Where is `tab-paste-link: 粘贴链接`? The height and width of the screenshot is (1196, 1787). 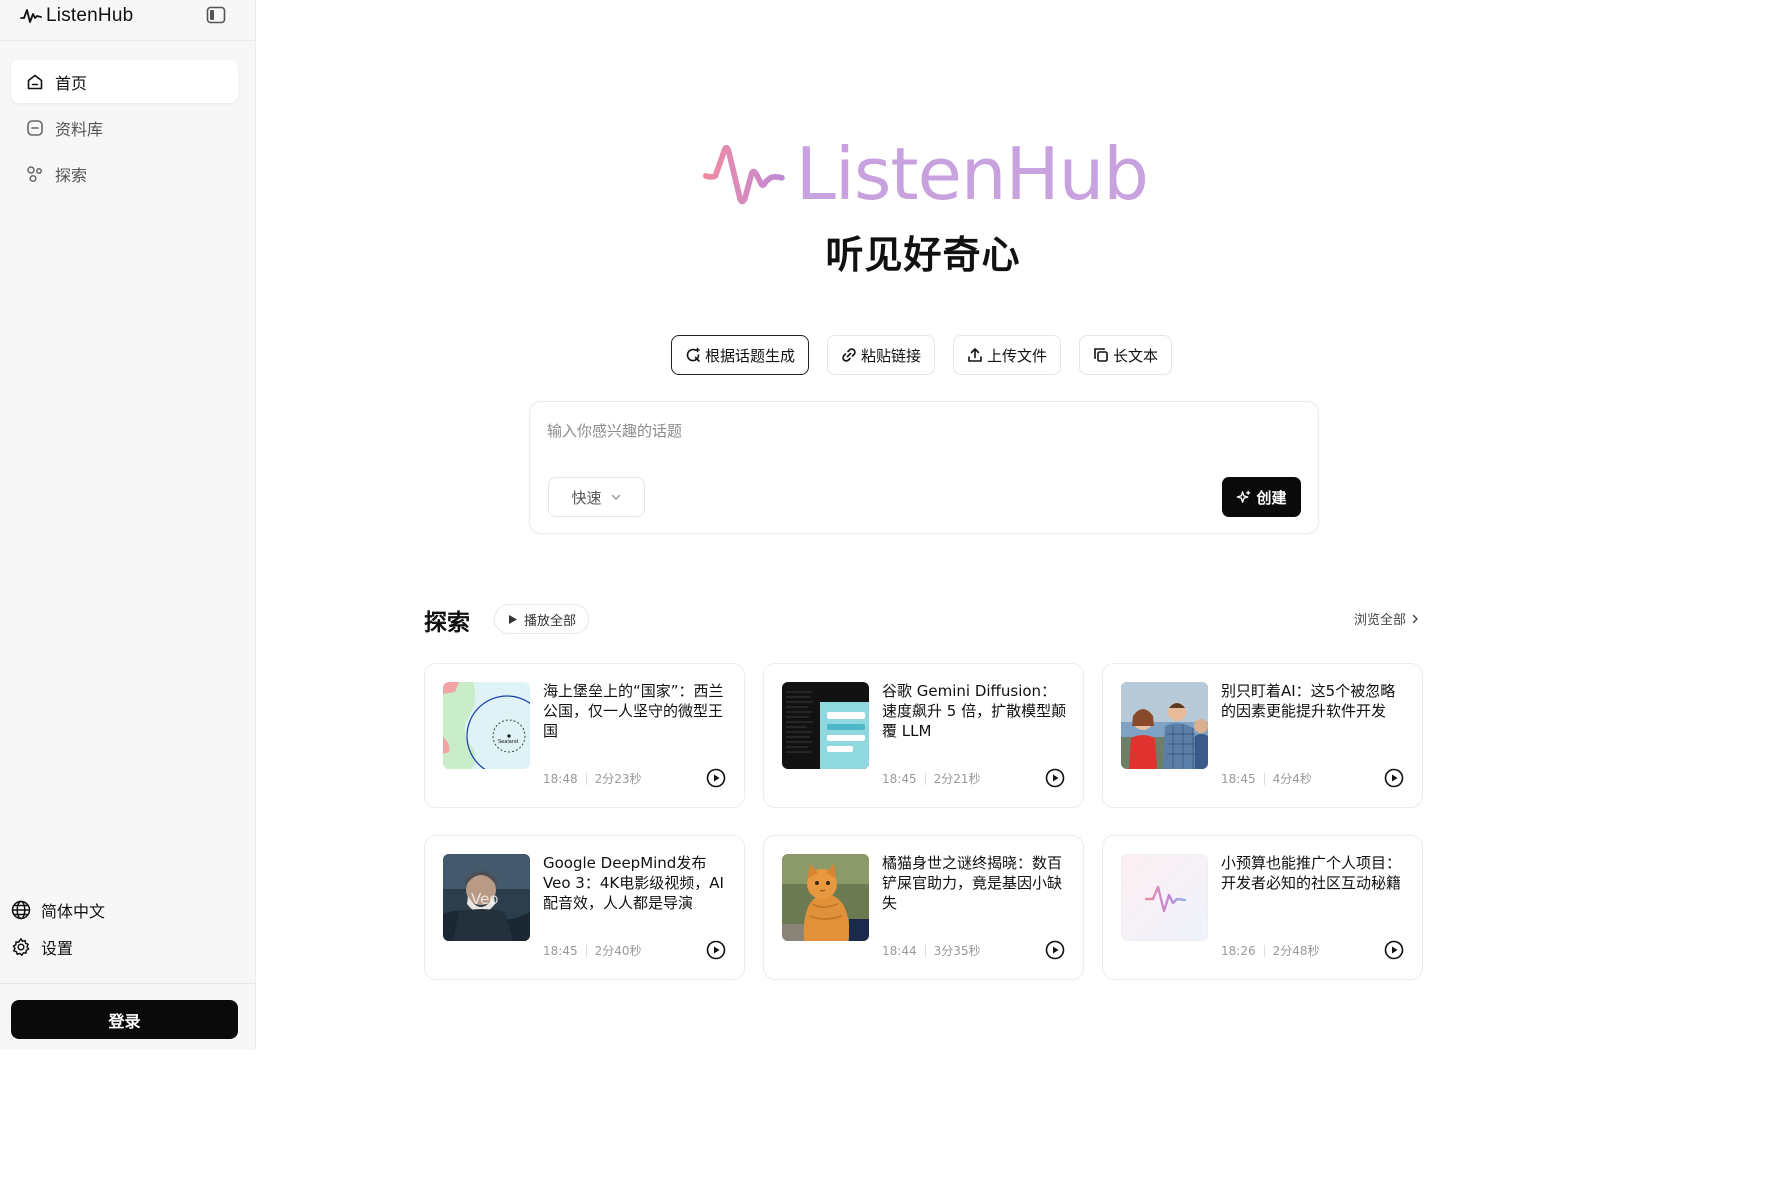
tab-paste-link: 粘贴链接 is located at coordinates (881, 355).